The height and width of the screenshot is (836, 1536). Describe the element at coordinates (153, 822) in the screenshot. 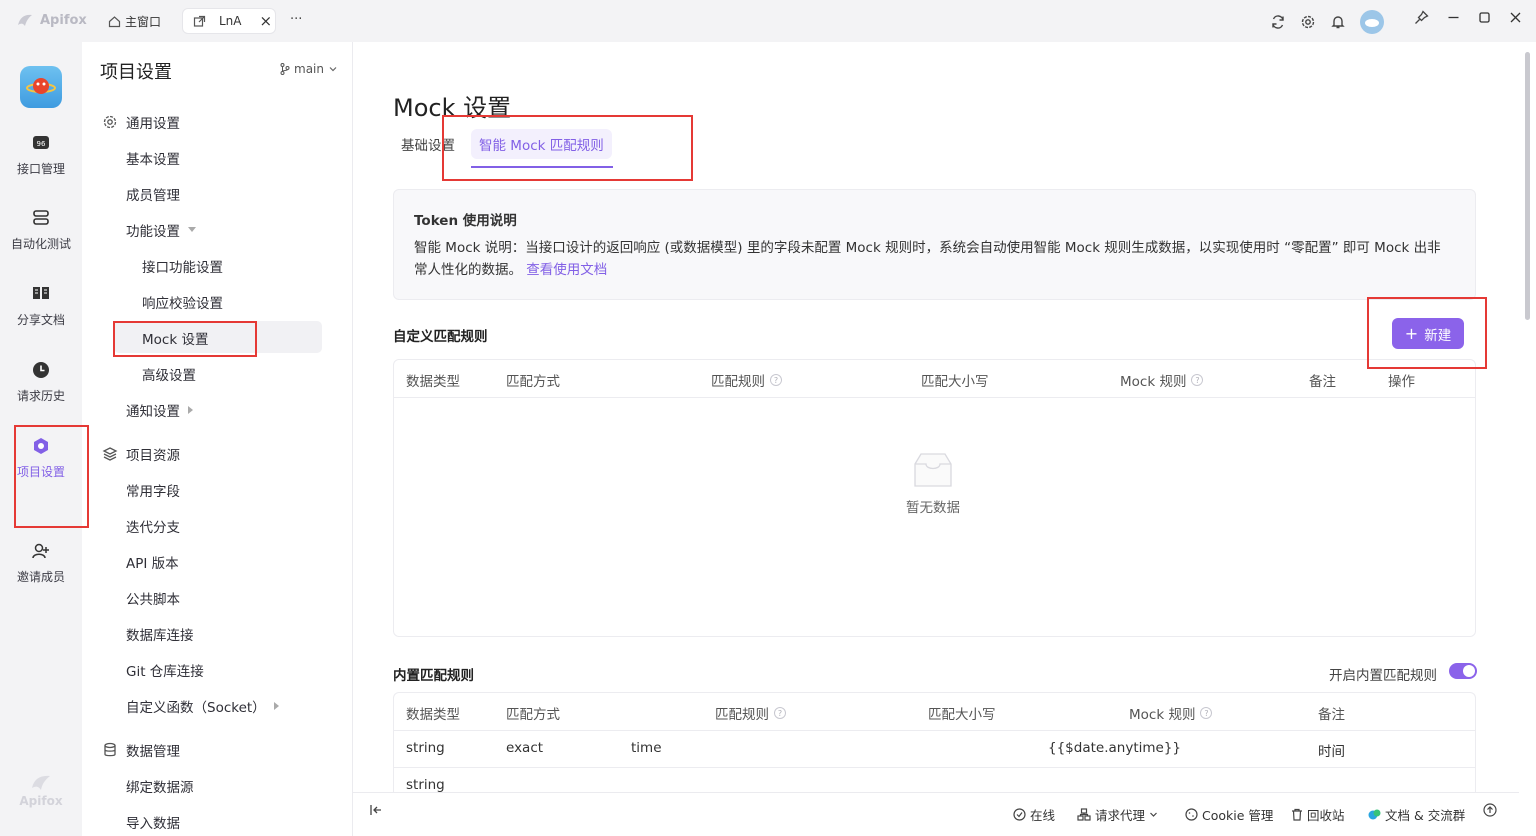

I see `nav-item-import-data: 导入数据` at that location.